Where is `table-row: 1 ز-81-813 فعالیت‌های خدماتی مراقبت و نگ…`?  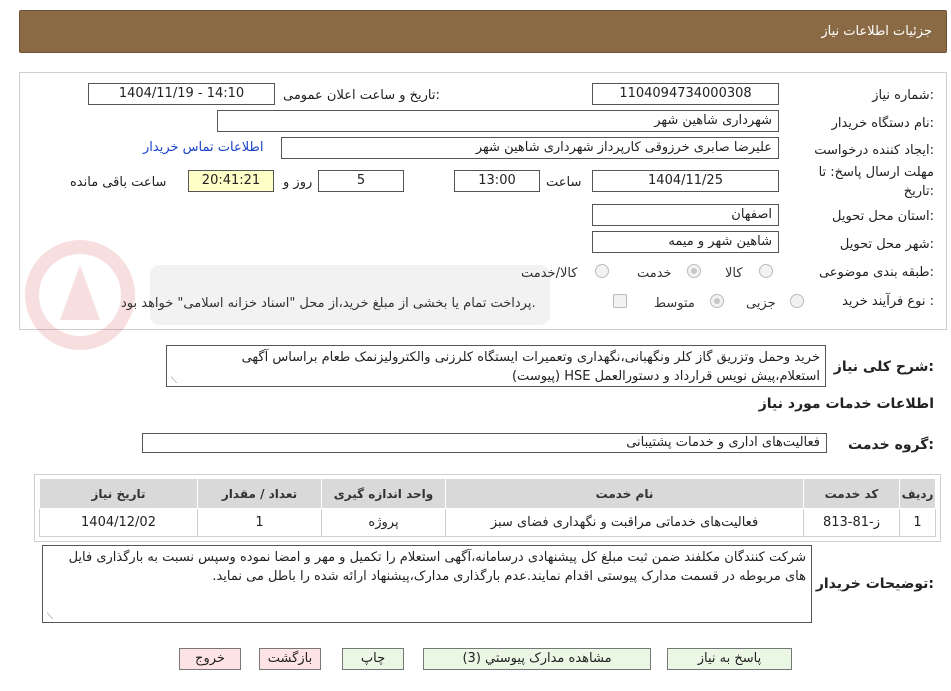 table-row: 1 ز-81-813 فعالیت‌های خدماتی مراقبت و نگ… is located at coordinates (487, 522).